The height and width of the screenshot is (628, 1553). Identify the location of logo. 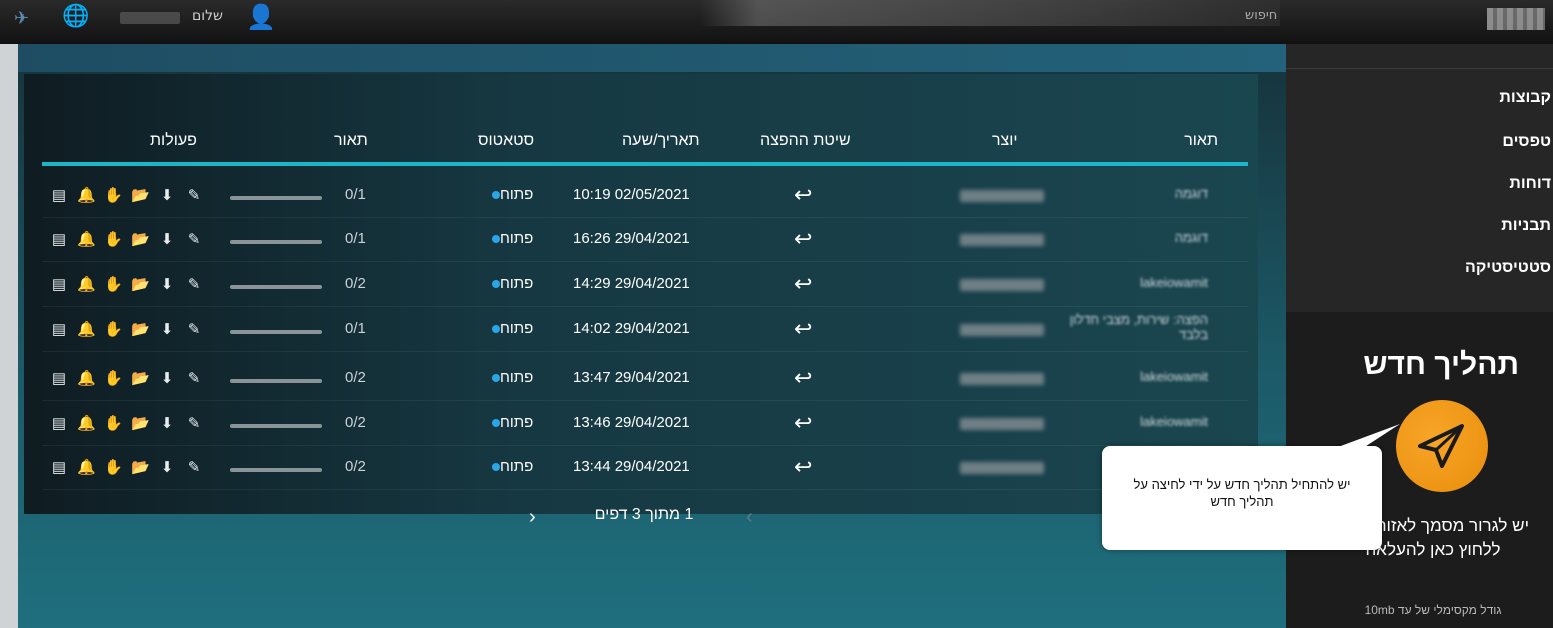
(1516, 19).